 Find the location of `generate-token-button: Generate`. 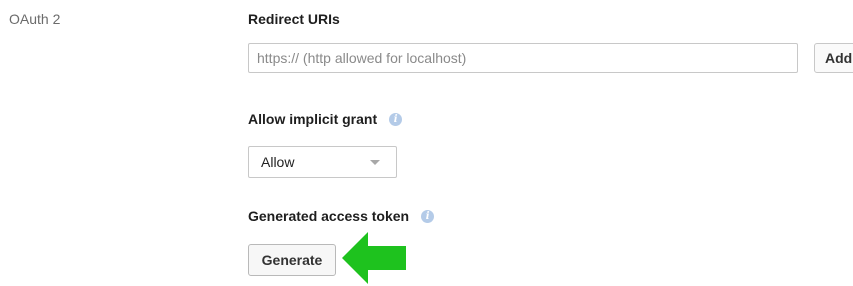

generate-token-button: Generate is located at coordinates (292, 260).